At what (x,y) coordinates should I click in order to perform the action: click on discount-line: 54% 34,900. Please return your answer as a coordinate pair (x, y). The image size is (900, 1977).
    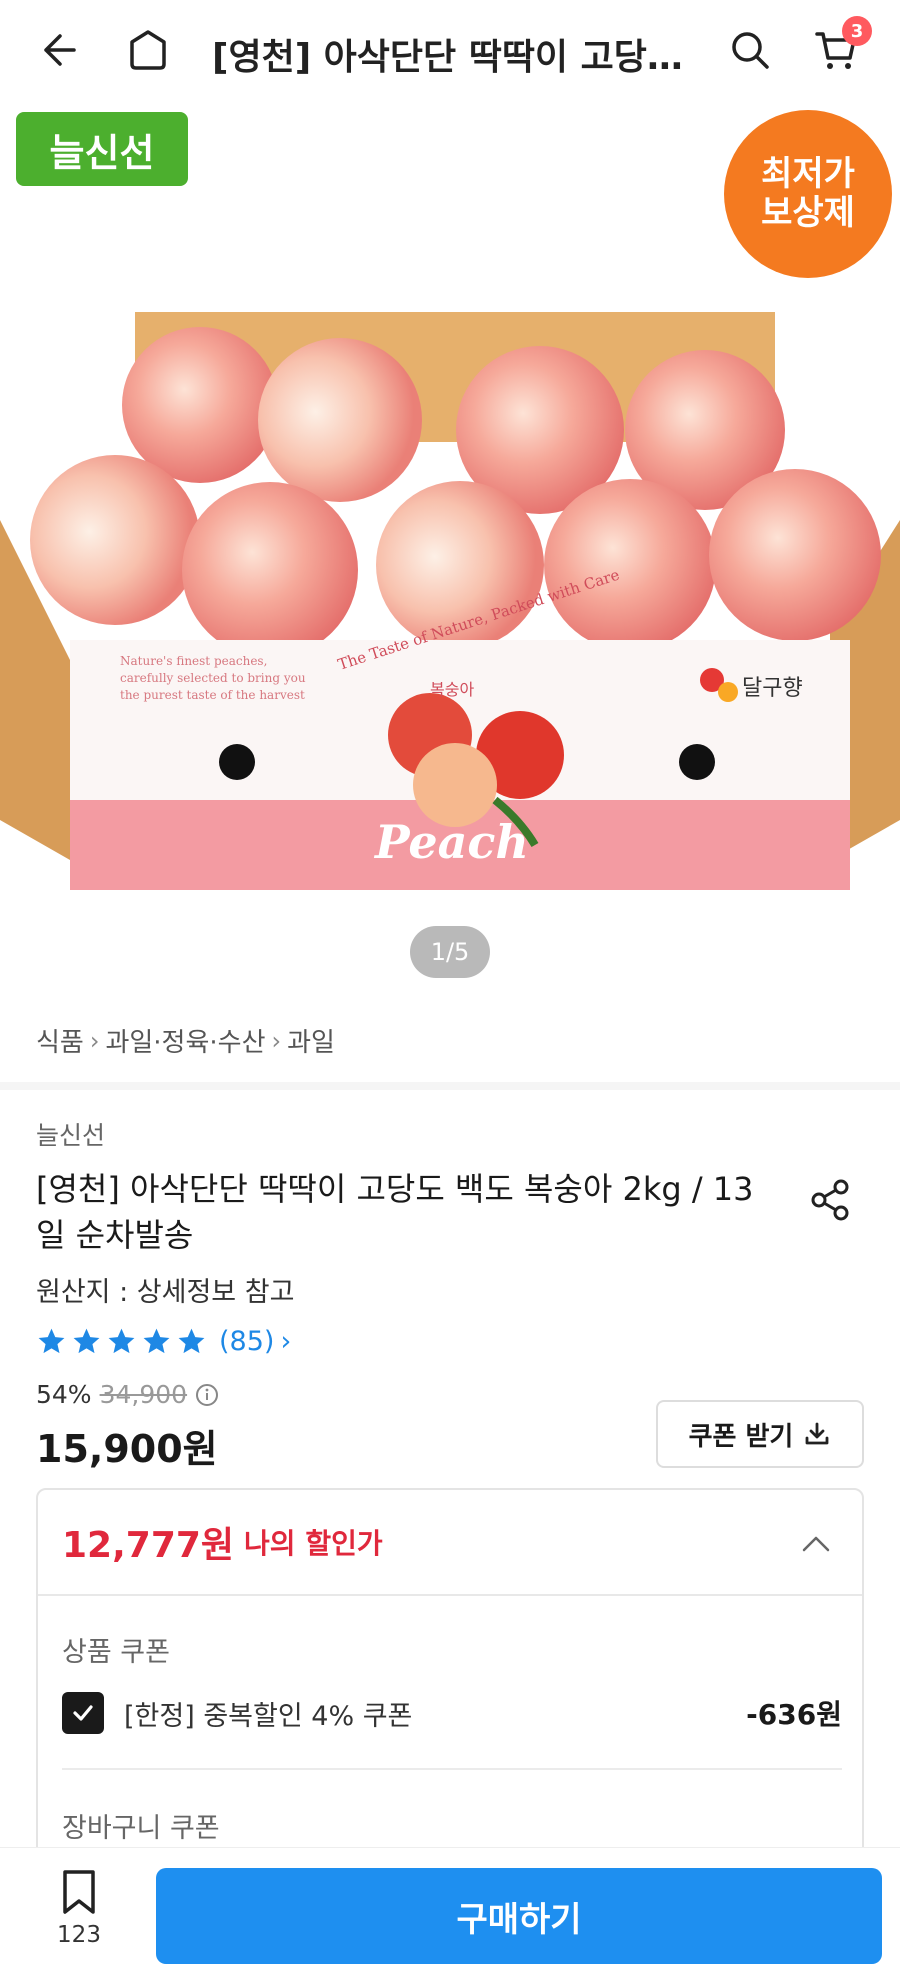
    Looking at the image, I should click on (127, 1394).